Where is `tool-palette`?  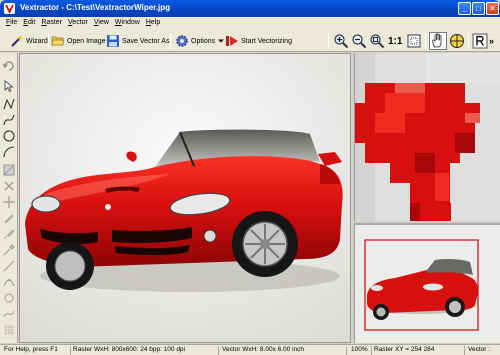 tool-palette is located at coordinates (9, 198).